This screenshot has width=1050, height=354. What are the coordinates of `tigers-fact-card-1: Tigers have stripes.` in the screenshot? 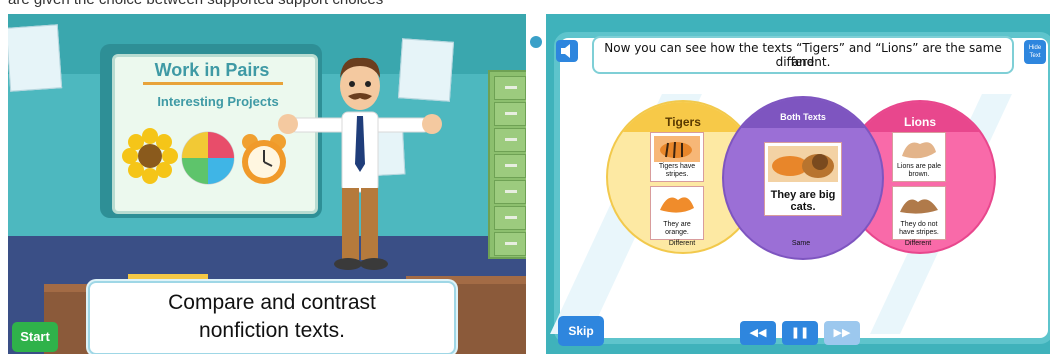 It's located at (677, 157).